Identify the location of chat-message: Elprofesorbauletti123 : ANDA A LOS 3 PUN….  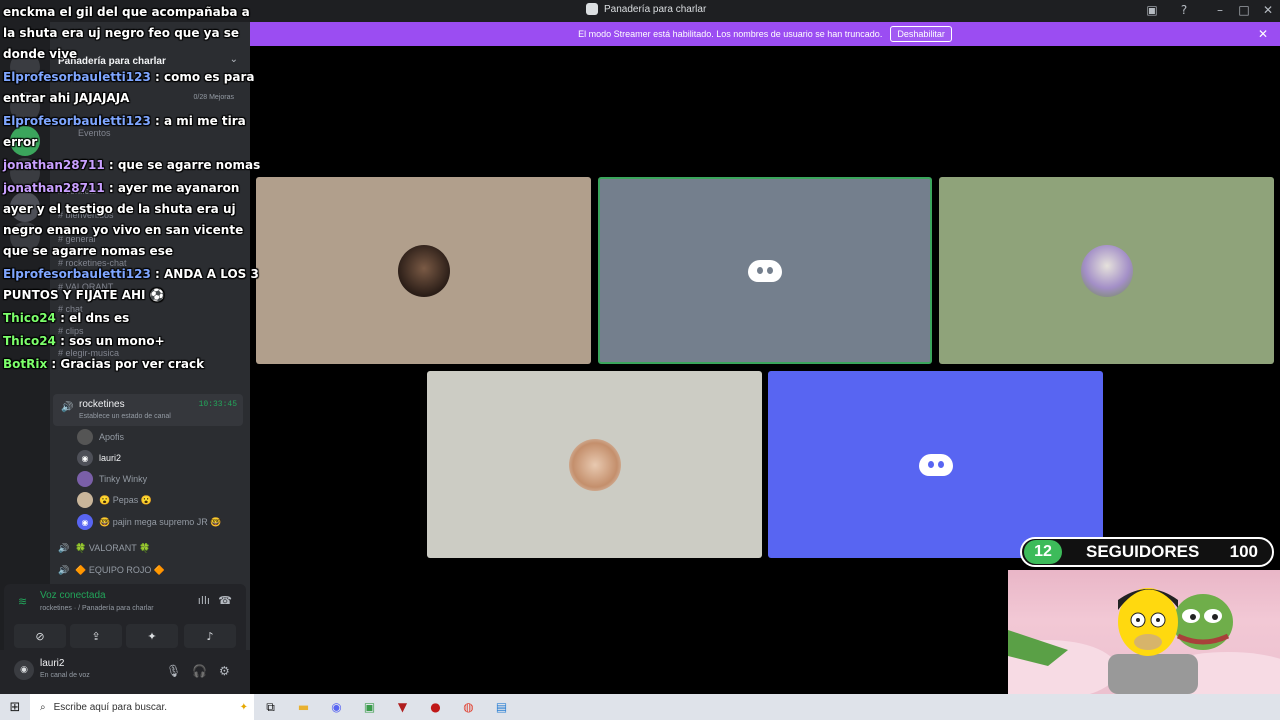
(134, 285).